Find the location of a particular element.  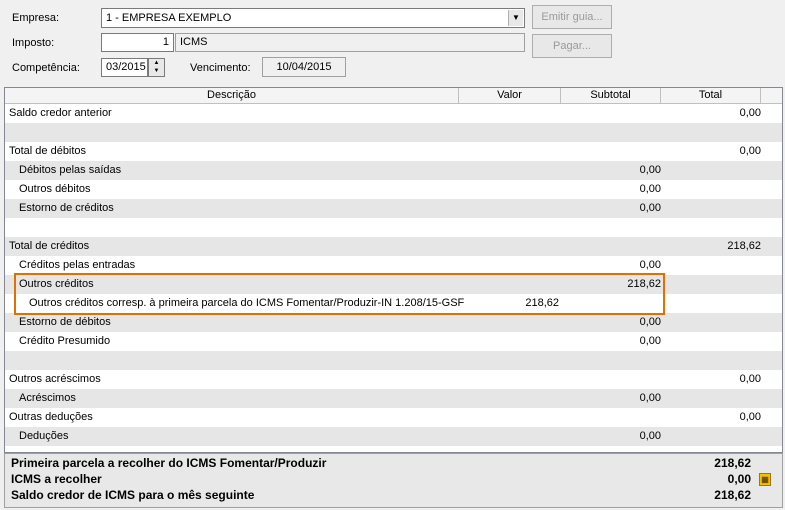

table-row: Total de créditos 218,62 is located at coordinates (393, 246).